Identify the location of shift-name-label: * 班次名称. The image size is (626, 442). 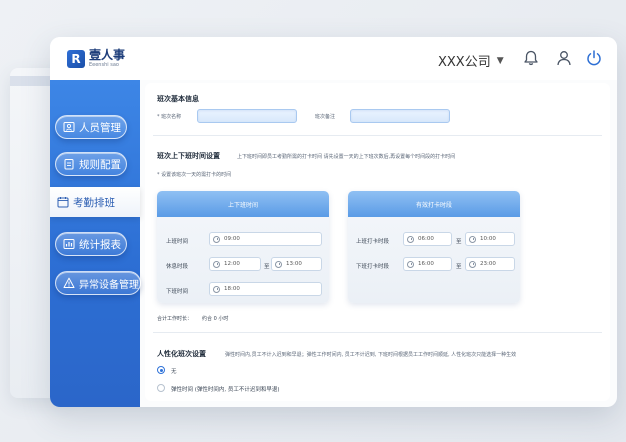
(169, 117).